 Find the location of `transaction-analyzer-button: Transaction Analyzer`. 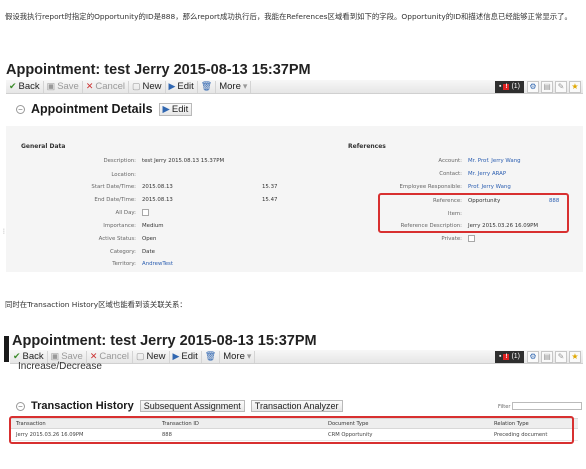

transaction-analyzer-button: Transaction Analyzer is located at coordinates (296, 406).